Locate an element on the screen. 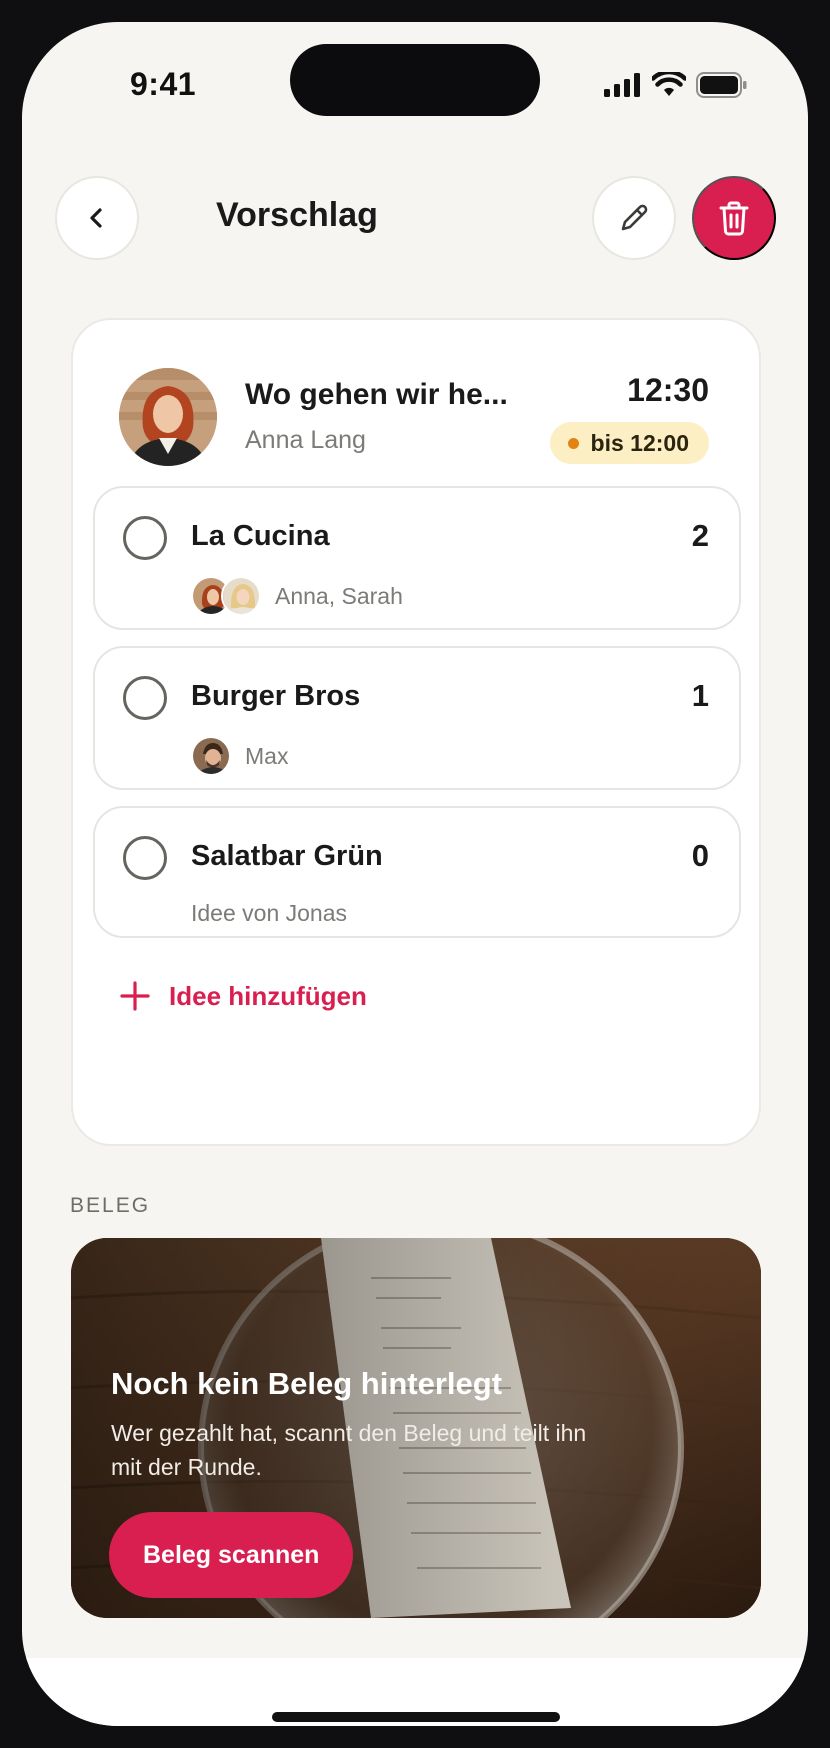  deadline-dot-icon is located at coordinates (573, 443).